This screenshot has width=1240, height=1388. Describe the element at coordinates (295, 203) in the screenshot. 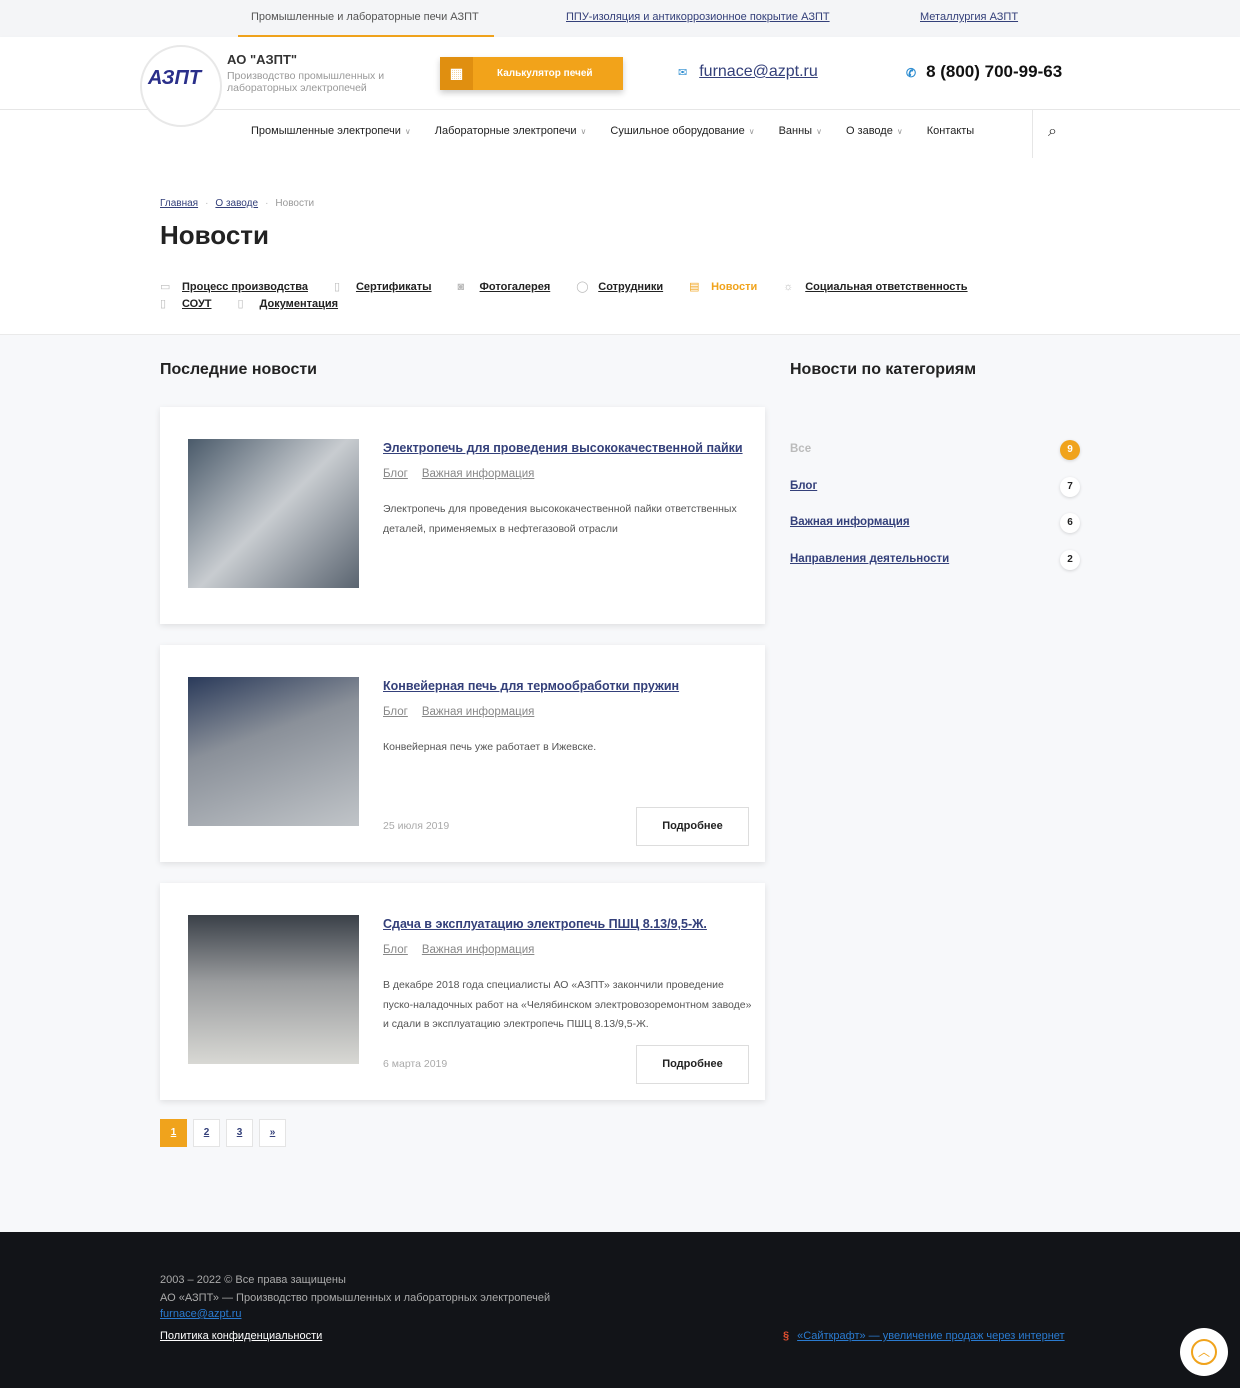

I see `breadcrumb-current: Новости` at that location.